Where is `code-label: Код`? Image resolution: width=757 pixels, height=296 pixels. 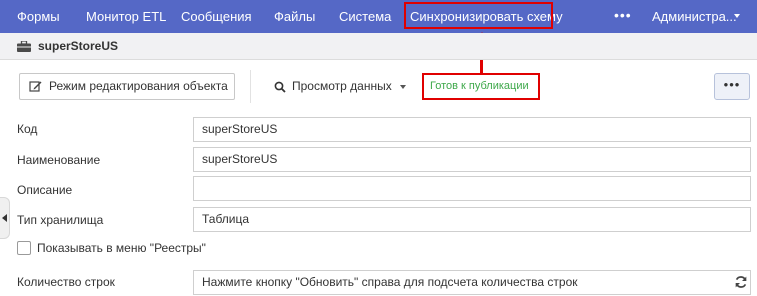
code-label: Код is located at coordinates (27, 129).